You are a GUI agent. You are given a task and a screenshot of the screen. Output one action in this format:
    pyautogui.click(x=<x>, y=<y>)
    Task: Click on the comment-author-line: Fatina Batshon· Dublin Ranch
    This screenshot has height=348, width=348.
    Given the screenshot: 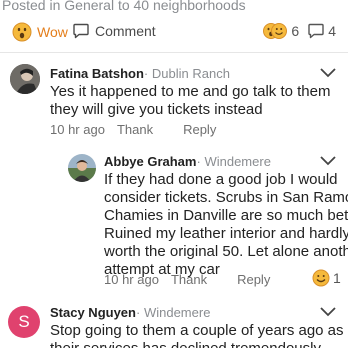 What is the action you would take?
    pyautogui.click(x=140, y=73)
    